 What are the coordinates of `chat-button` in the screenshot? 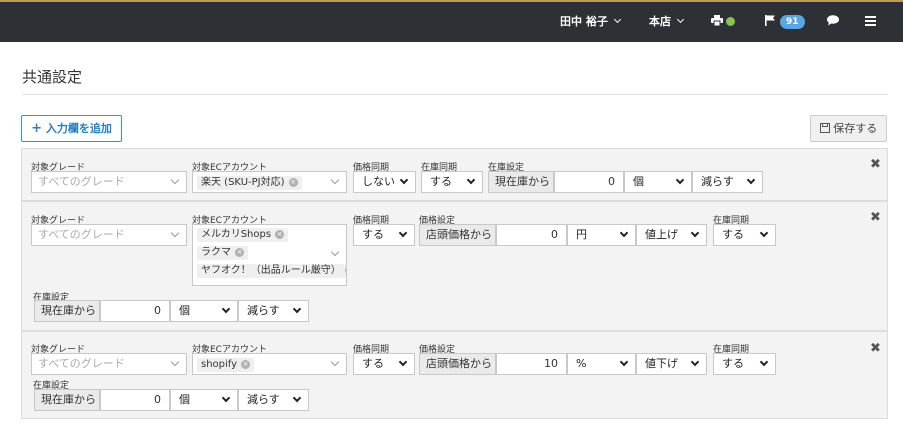 It's located at (833, 22).